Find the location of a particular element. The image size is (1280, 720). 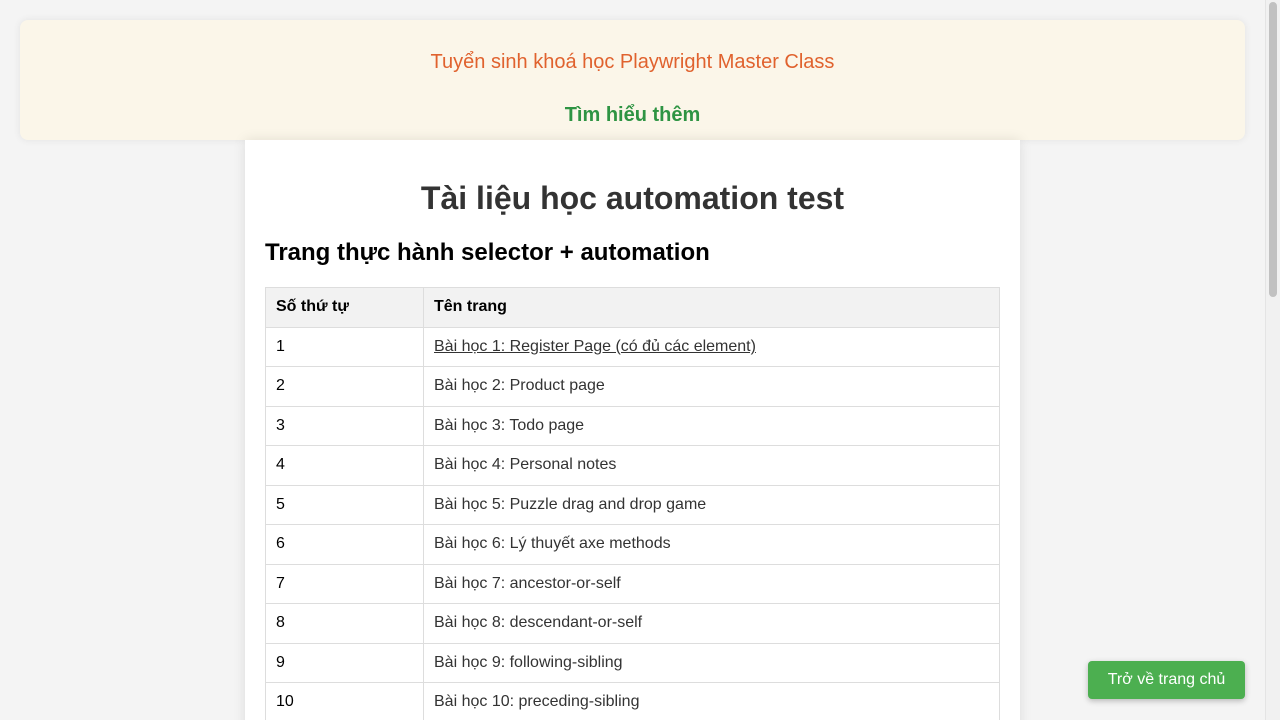

back-to-home-button: Trở về trang chủ is located at coordinates (1166, 680).